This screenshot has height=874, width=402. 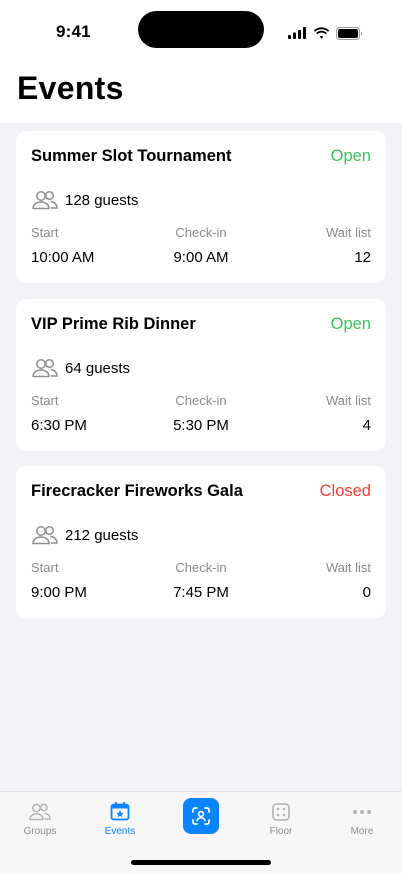 What do you see at coordinates (98, 368) in the screenshot?
I see `guests-count: 64 guests` at bounding box center [98, 368].